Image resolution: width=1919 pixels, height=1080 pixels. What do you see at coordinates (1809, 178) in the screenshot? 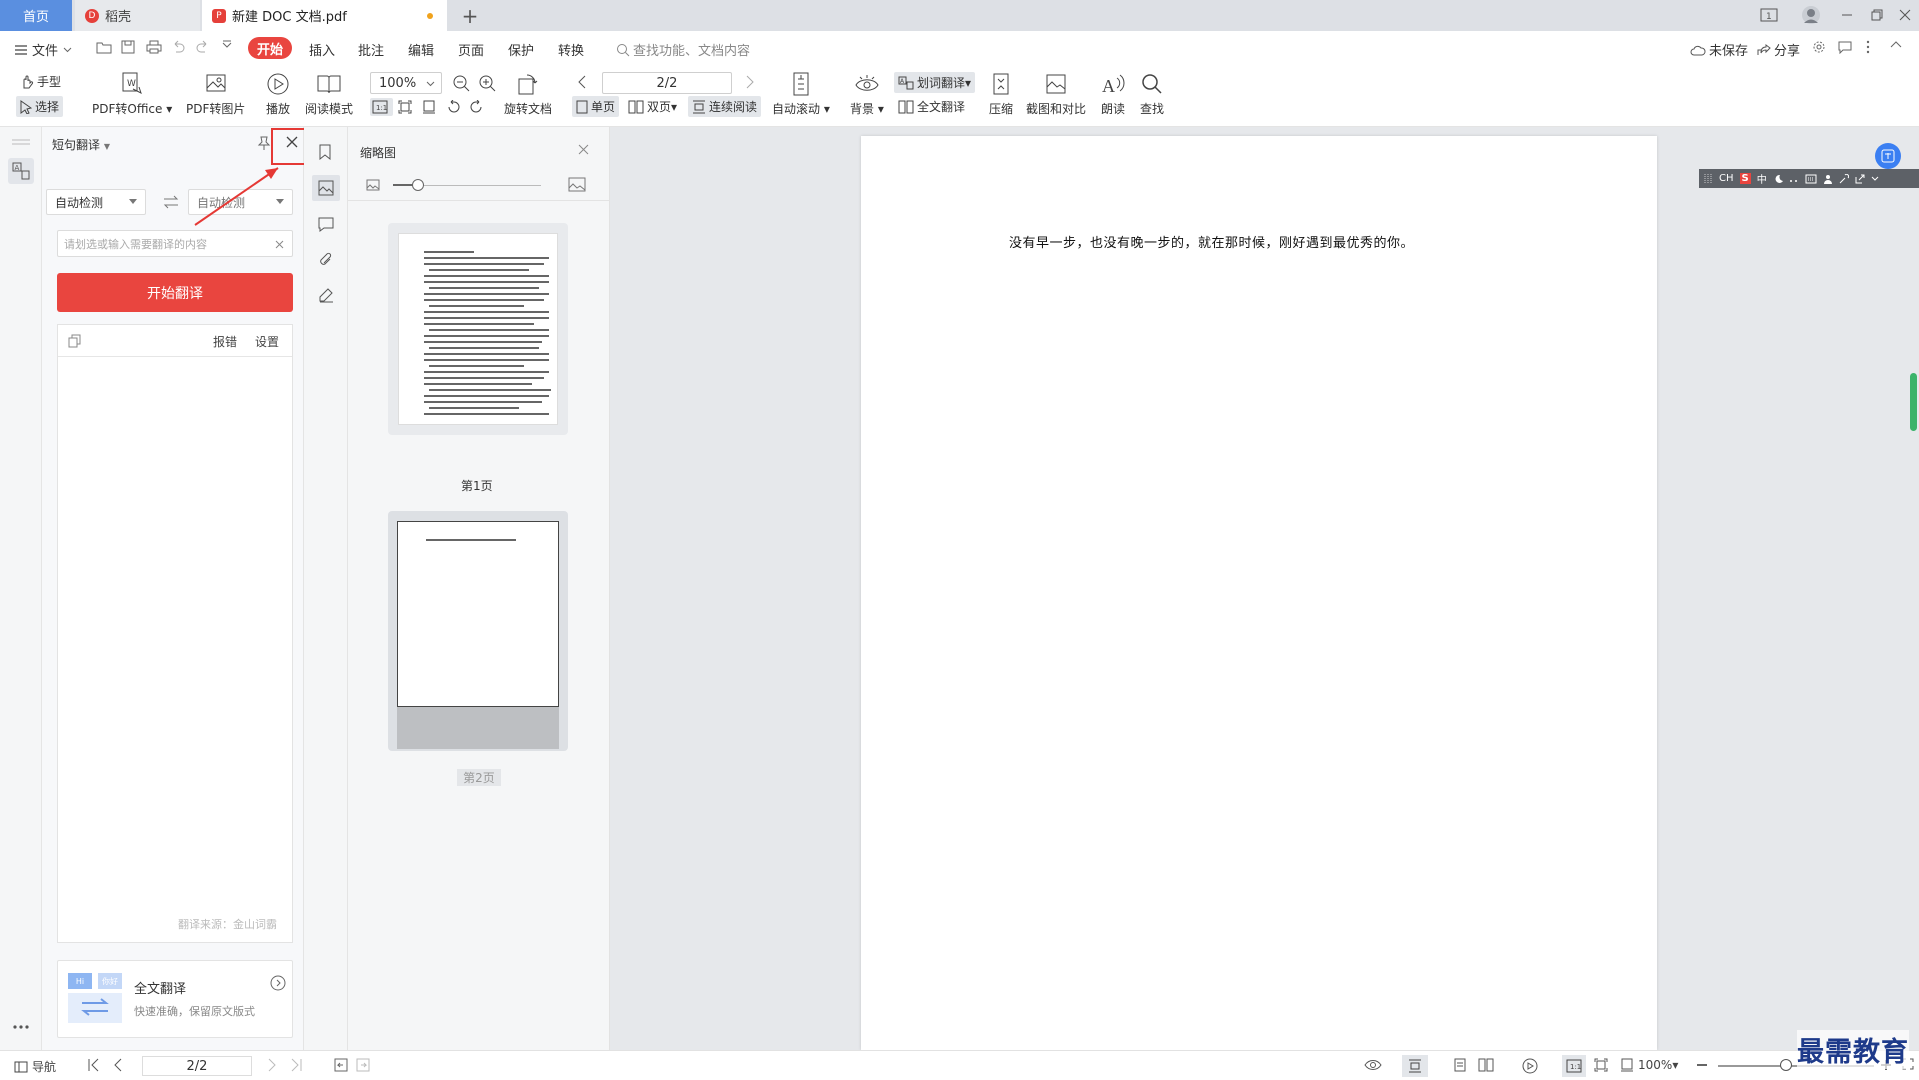
I see `ime-toolbar: CH S 中` at bounding box center [1809, 178].